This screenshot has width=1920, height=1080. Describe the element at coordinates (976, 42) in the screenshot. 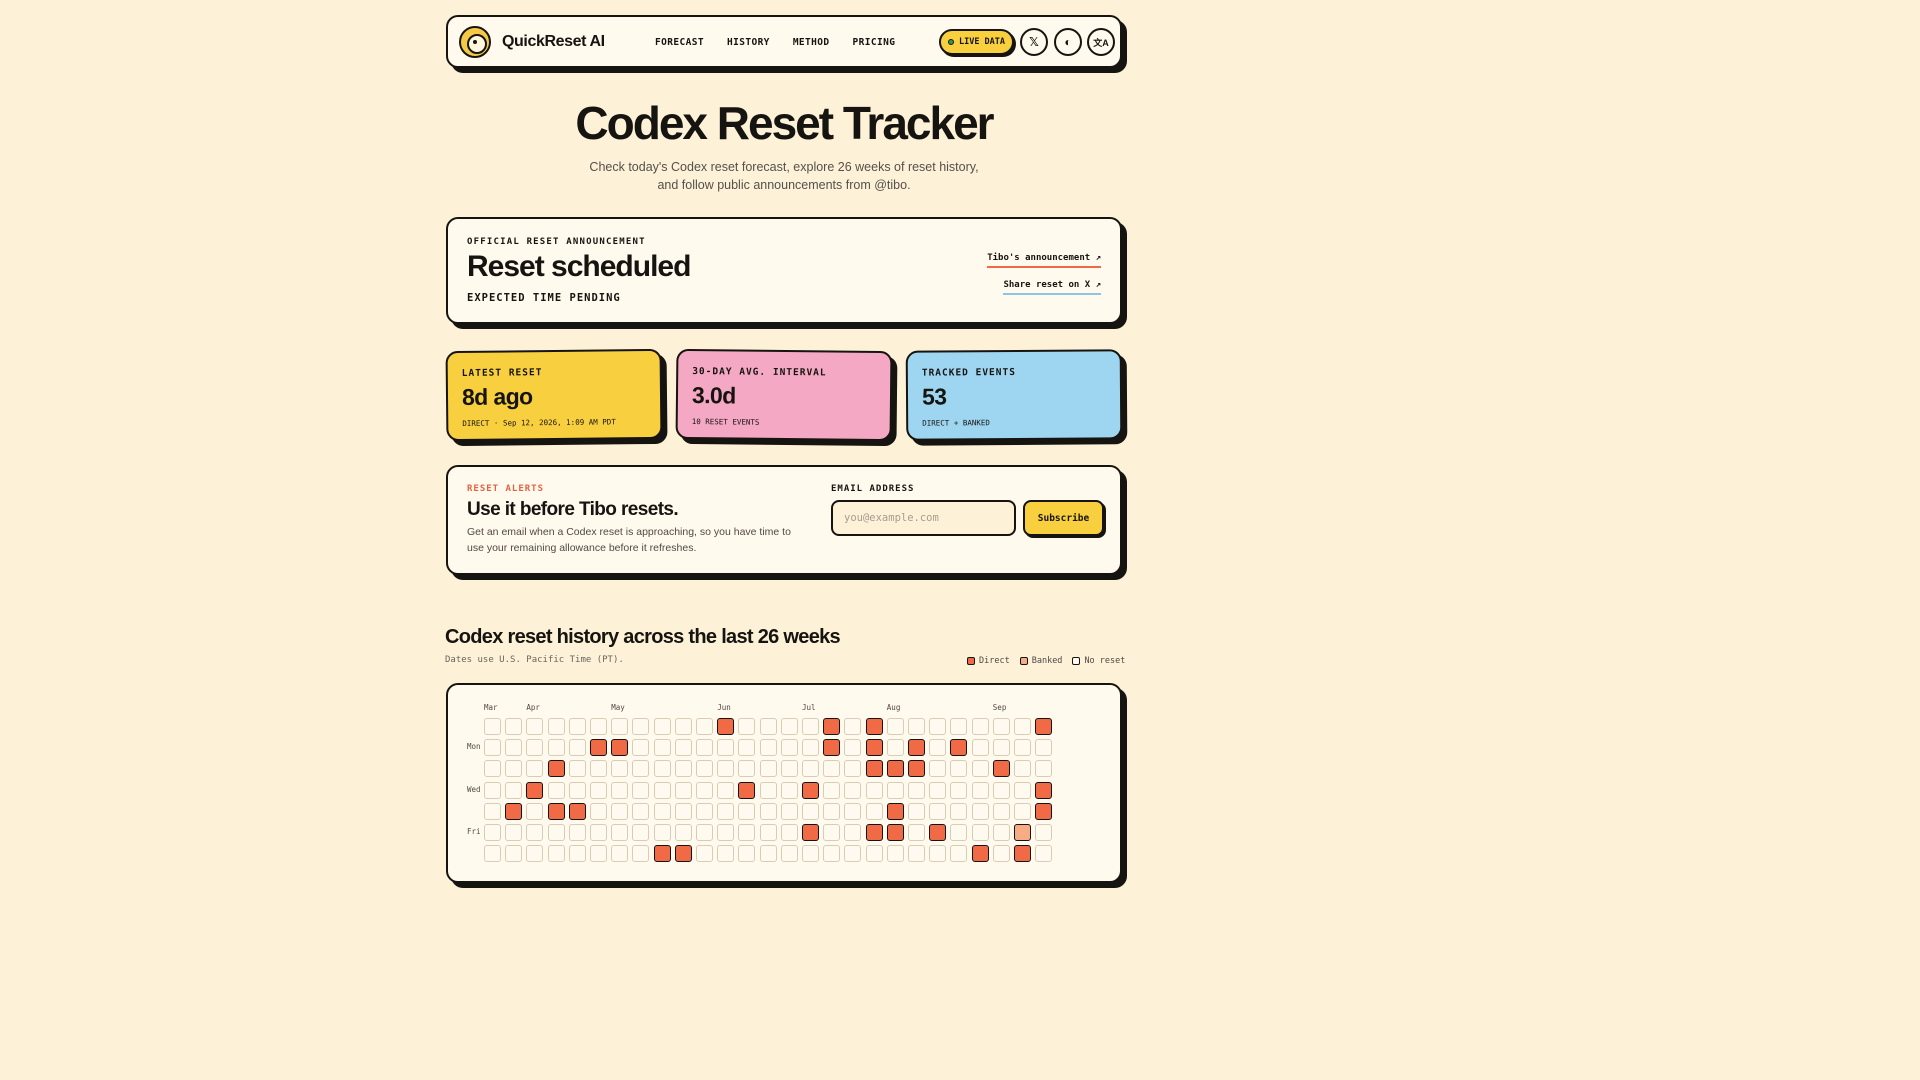

I see `live-data-badge: LIVE DATA` at that location.